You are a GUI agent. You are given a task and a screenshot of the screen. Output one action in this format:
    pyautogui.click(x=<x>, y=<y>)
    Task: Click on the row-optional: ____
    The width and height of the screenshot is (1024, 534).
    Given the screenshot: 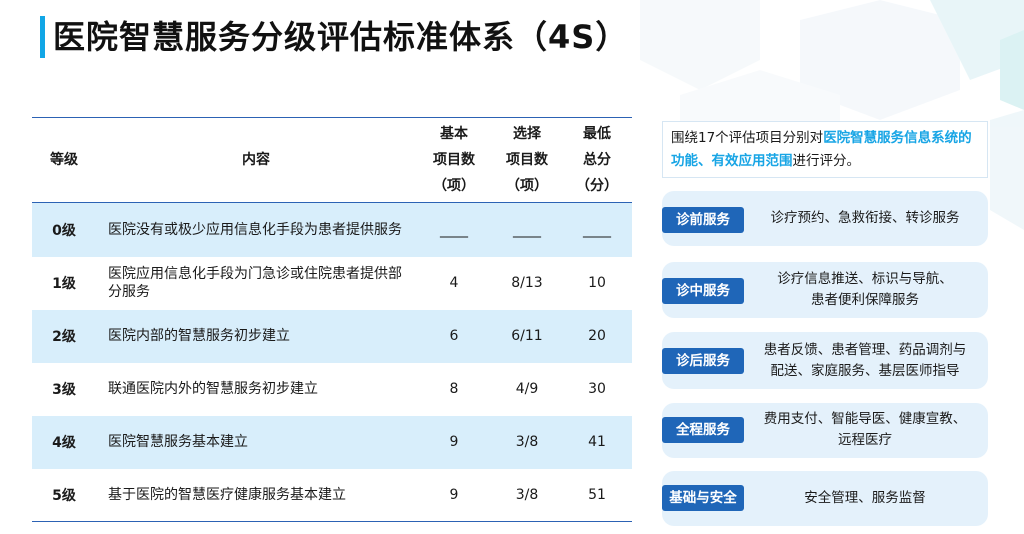 What is the action you would take?
    pyautogui.click(x=527, y=229)
    